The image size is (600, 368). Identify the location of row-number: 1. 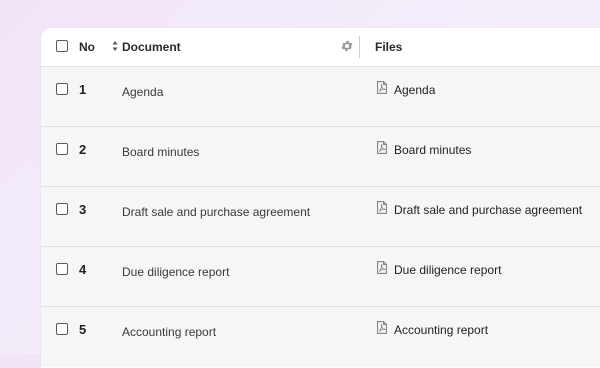
(83, 89).